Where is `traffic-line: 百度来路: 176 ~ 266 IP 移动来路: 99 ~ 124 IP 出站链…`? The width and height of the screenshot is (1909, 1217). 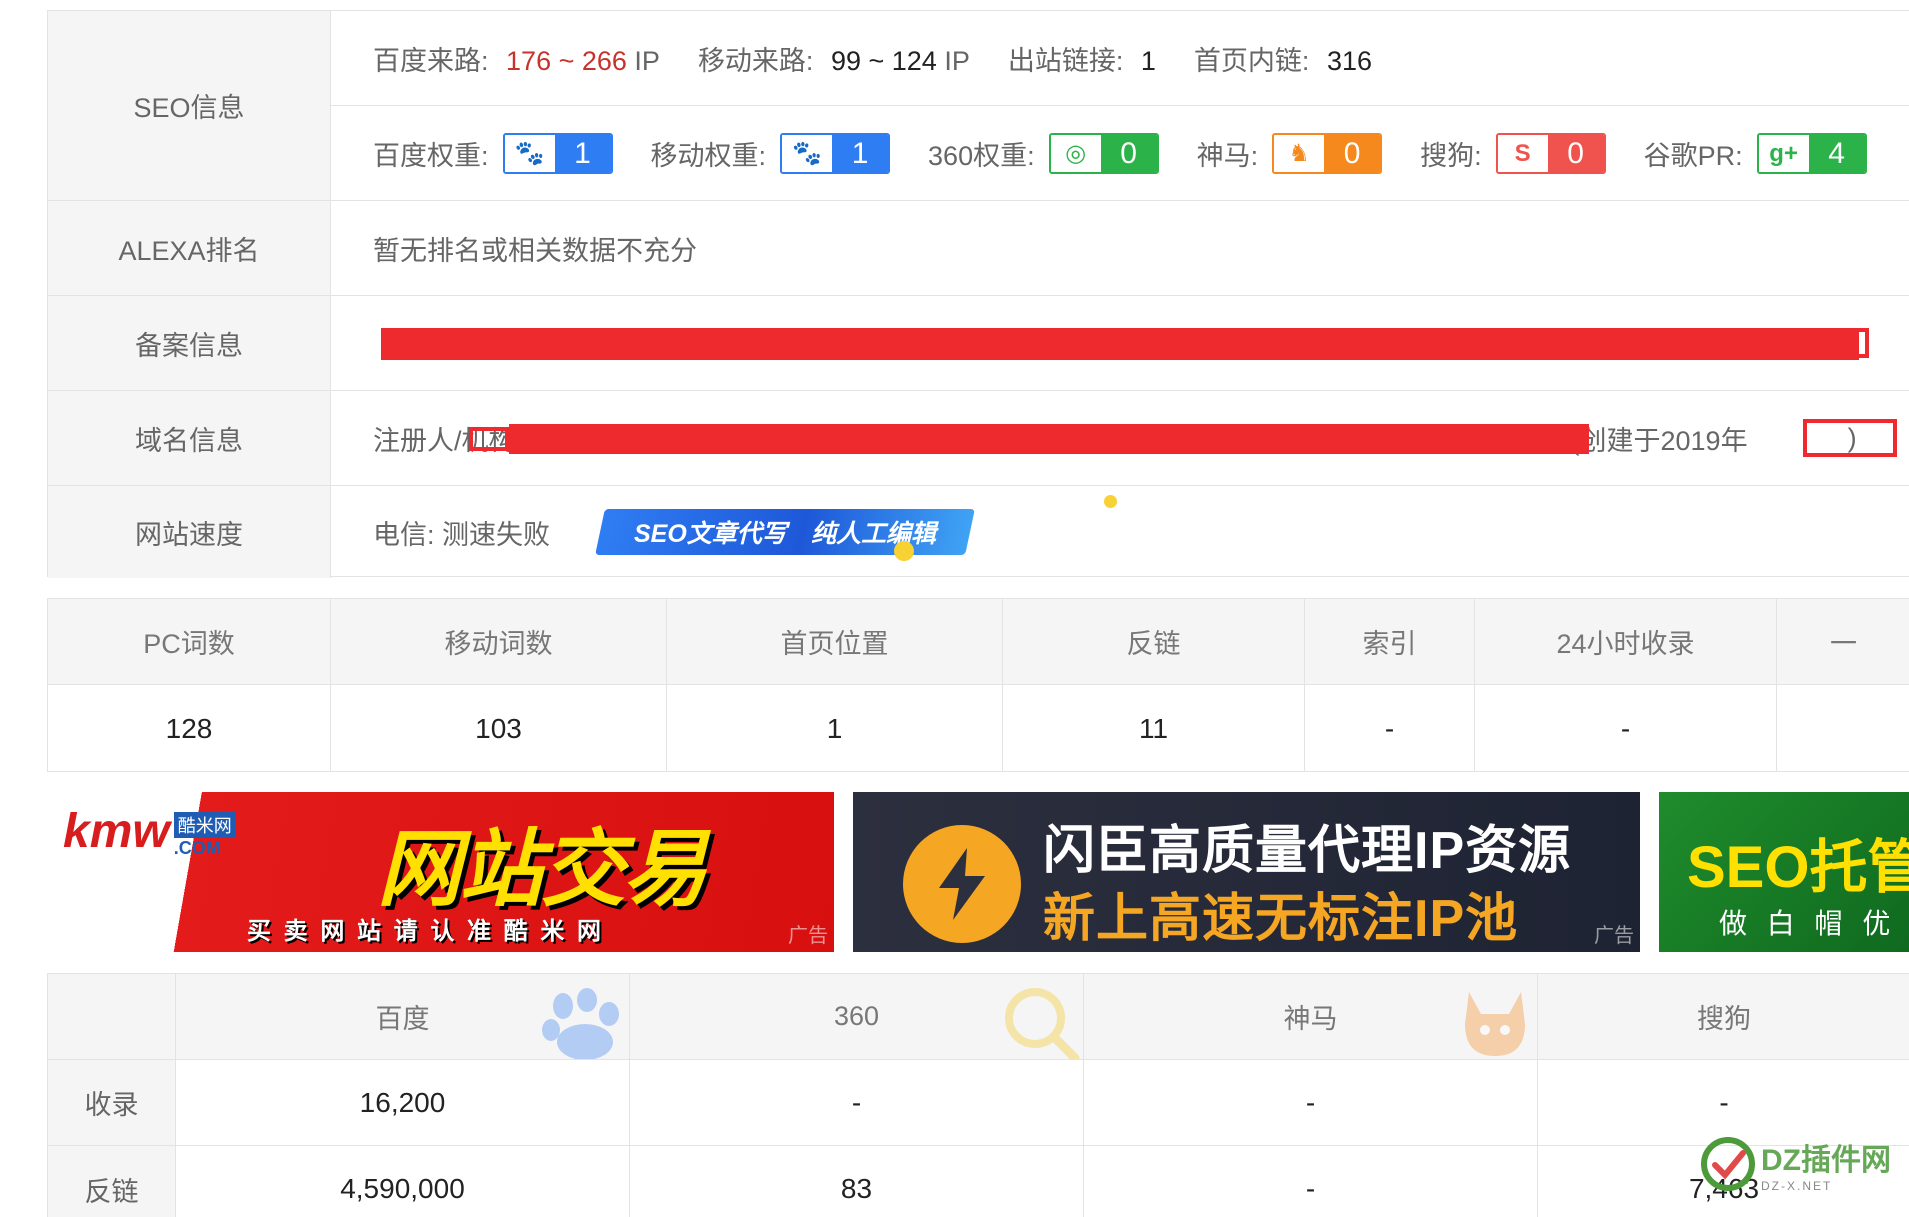
traffic-line: 百度来路: 176 ~ 266 IP 移动来路: 99 ~ 124 IP 出站链… is located at coordinates (1120, 58).